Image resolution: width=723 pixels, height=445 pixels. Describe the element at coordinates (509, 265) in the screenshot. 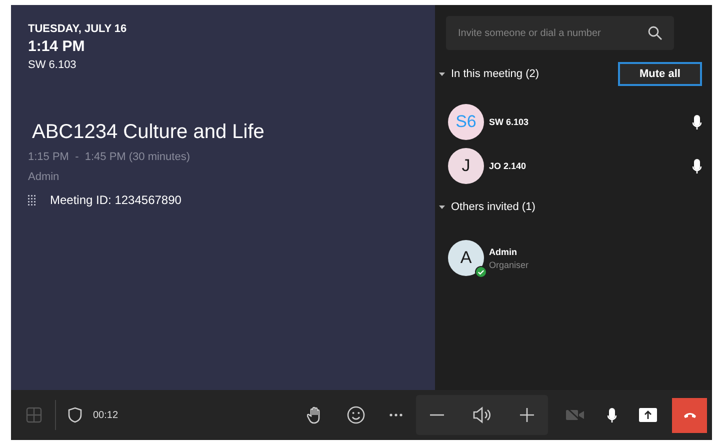

I see `participant-role: Organiser` at that location.